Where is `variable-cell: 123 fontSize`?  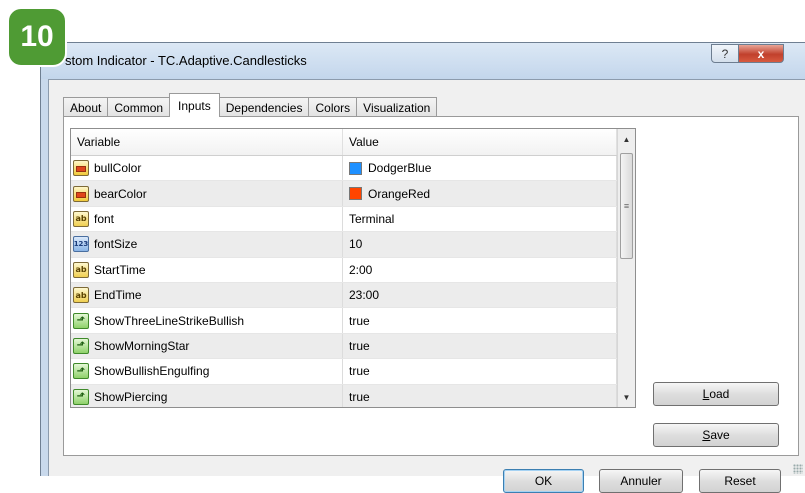 variable-cell: 123 fontSize is located at coordinates (207, 244).